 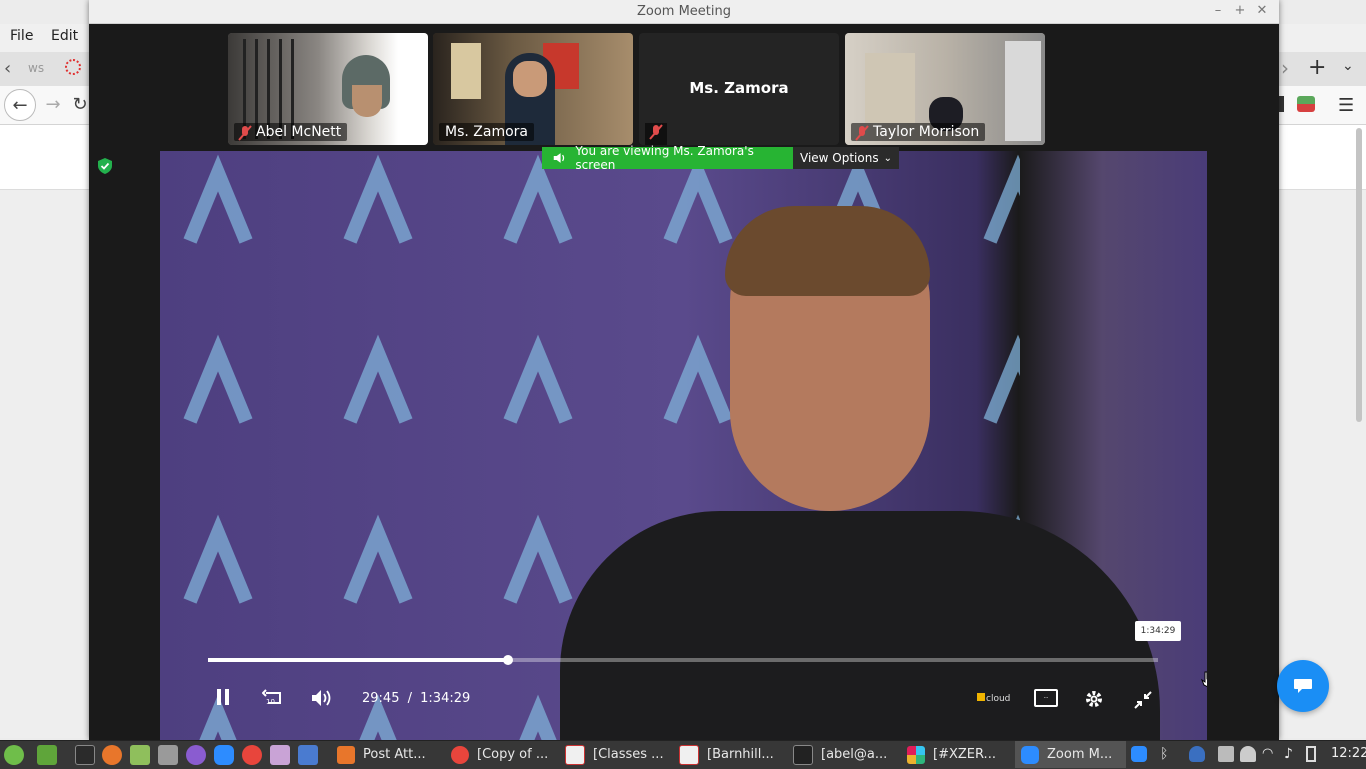 I want to click on music-note-icon: ♪, so click(x=1292, y=754).